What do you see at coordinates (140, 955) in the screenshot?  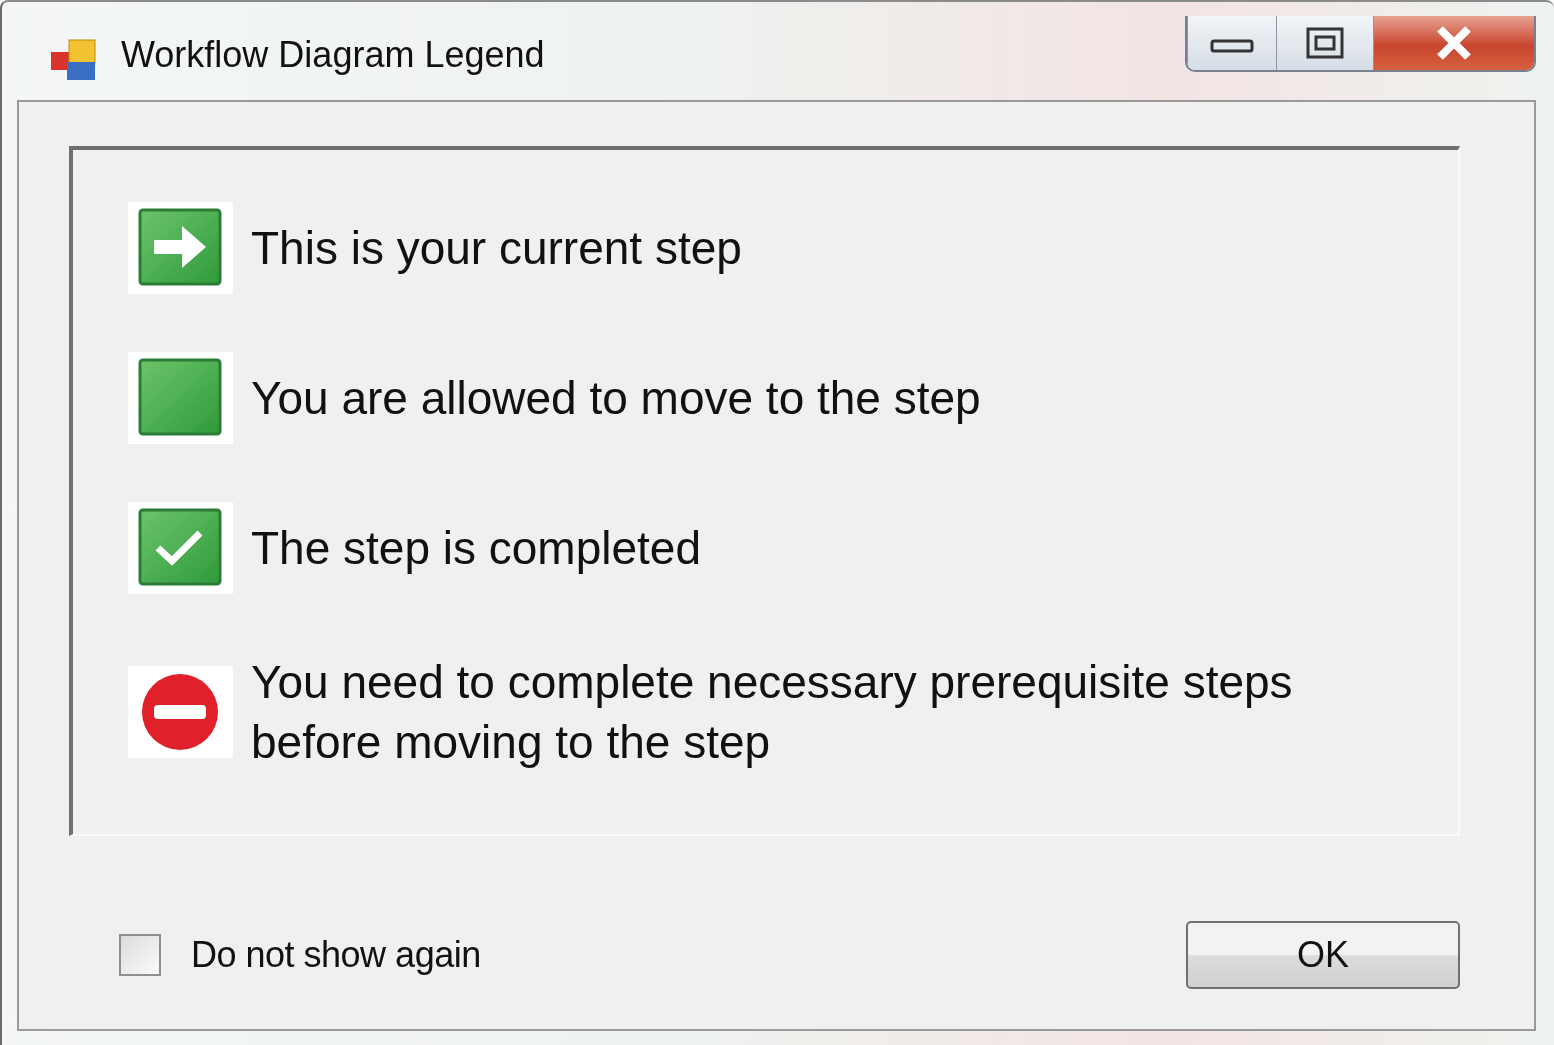 I see `checkbox` at bounding box center [140, 955].